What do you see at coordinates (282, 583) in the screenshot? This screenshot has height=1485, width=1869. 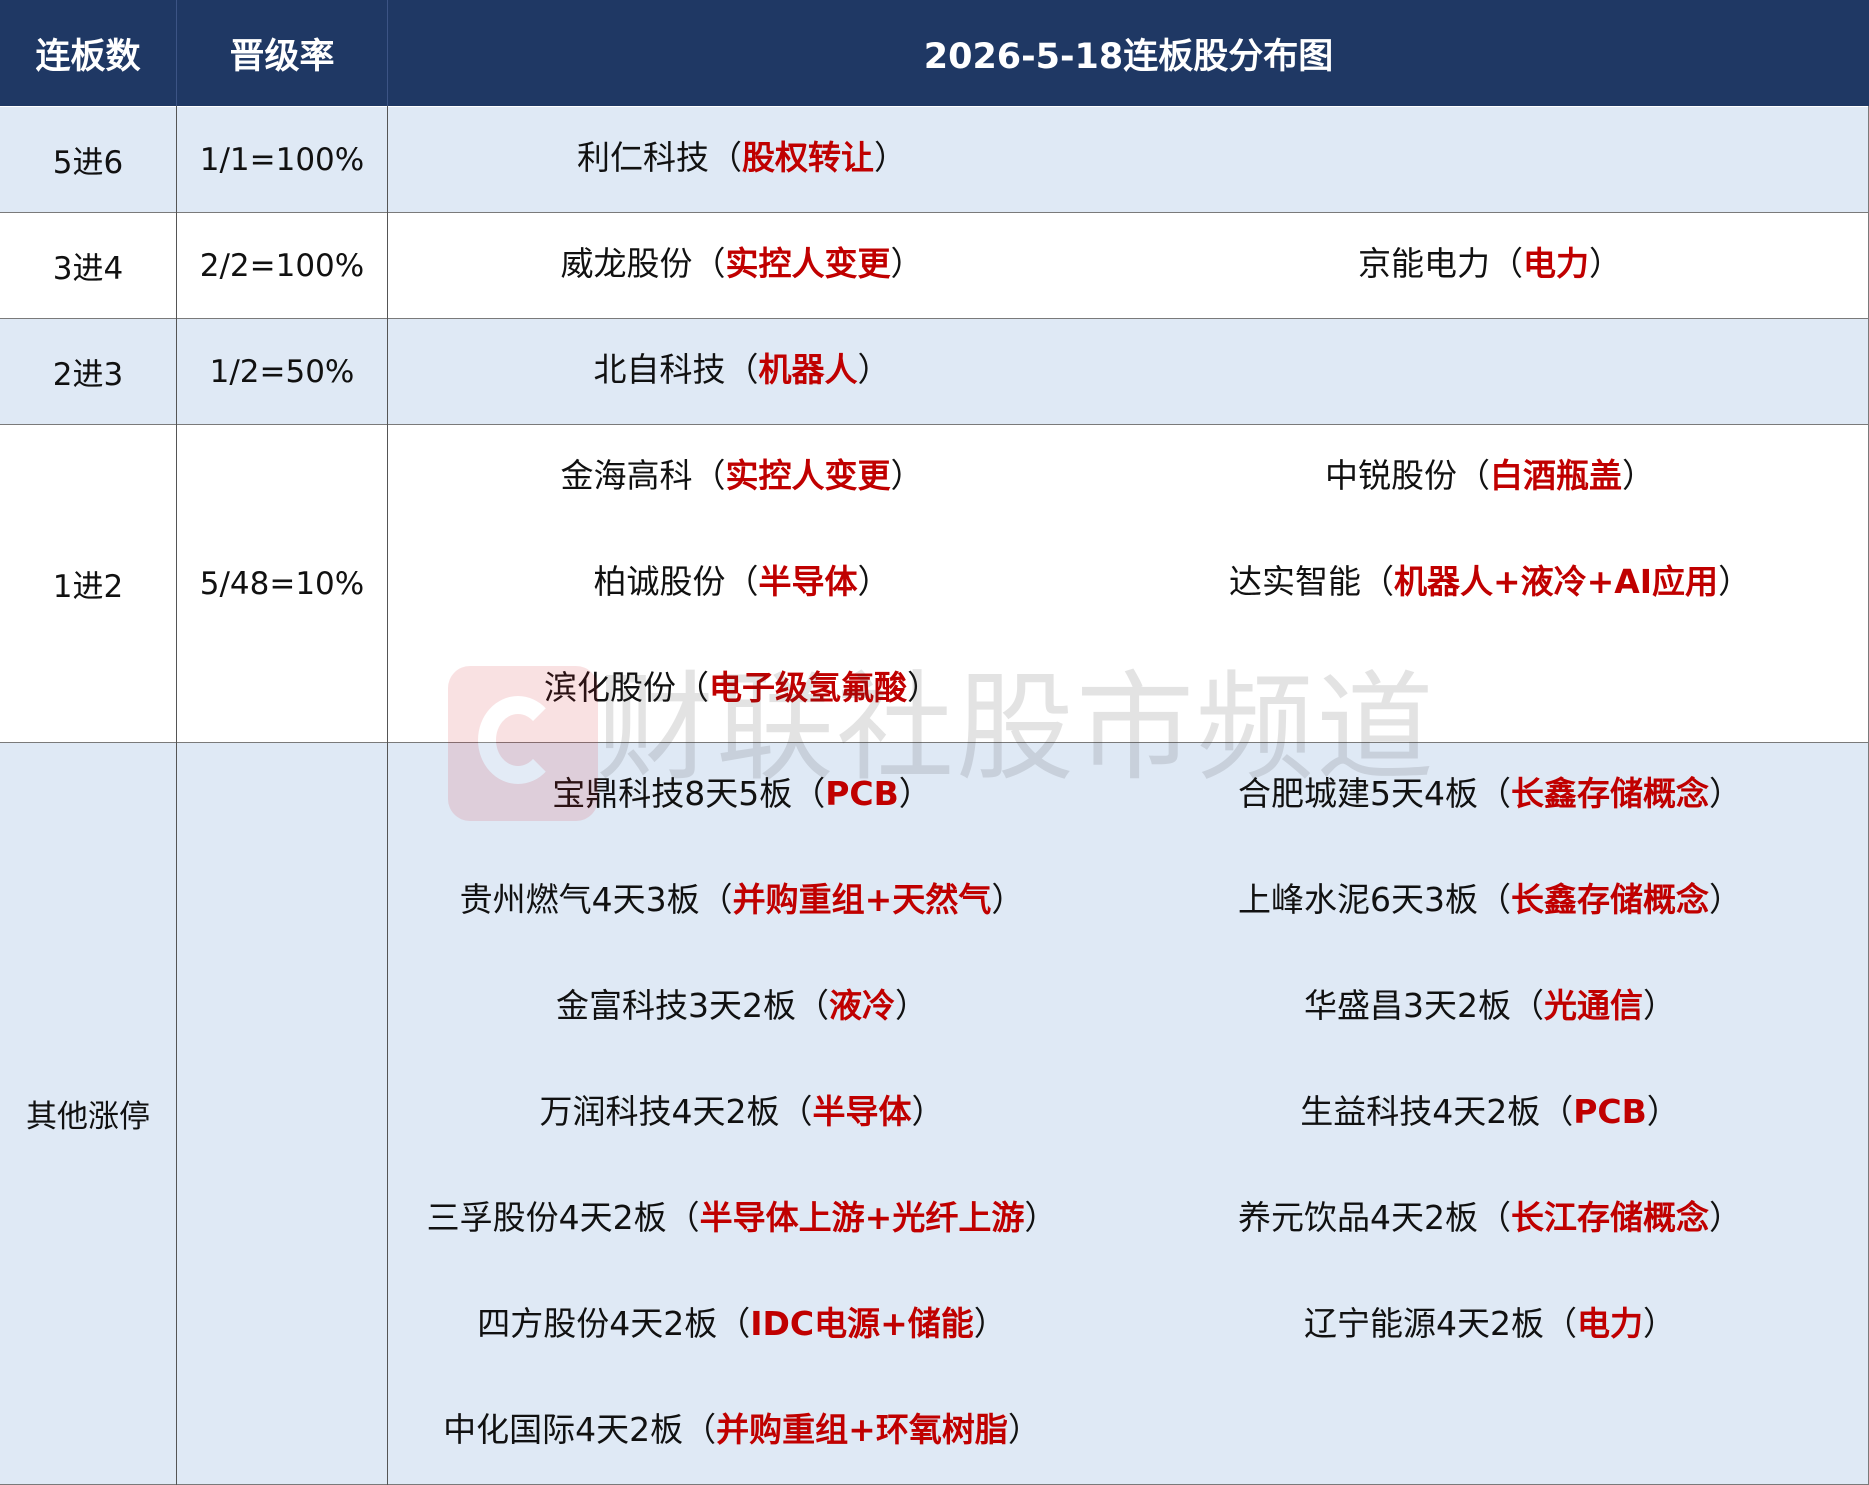 I see `promotion-rate-cell: 5/48=10%` at bounding box center [282, 583].